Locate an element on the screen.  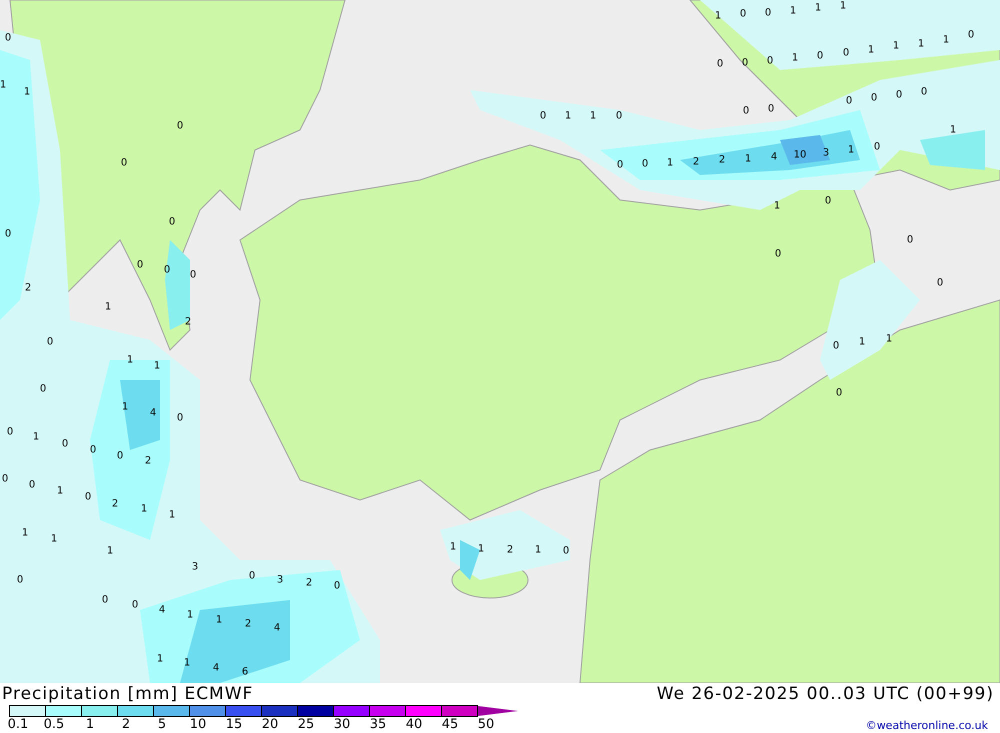
legend-tick-label: 15 is located at coordinates (234, 724).